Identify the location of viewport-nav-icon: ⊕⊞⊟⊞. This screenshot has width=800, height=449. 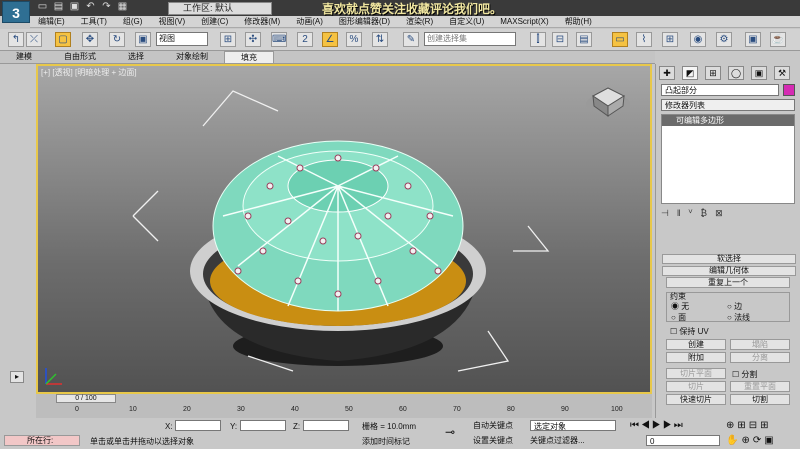
(749, 425).